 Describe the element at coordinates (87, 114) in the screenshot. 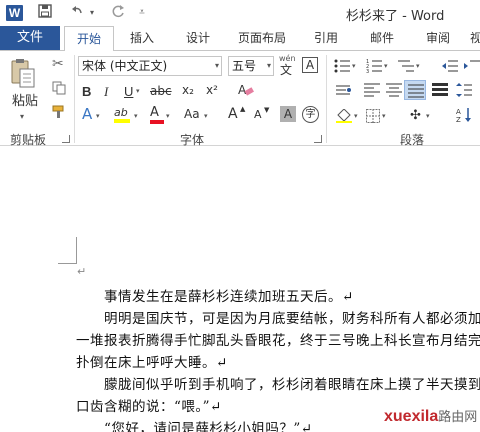

I see `text-effects-button: A` at that location.